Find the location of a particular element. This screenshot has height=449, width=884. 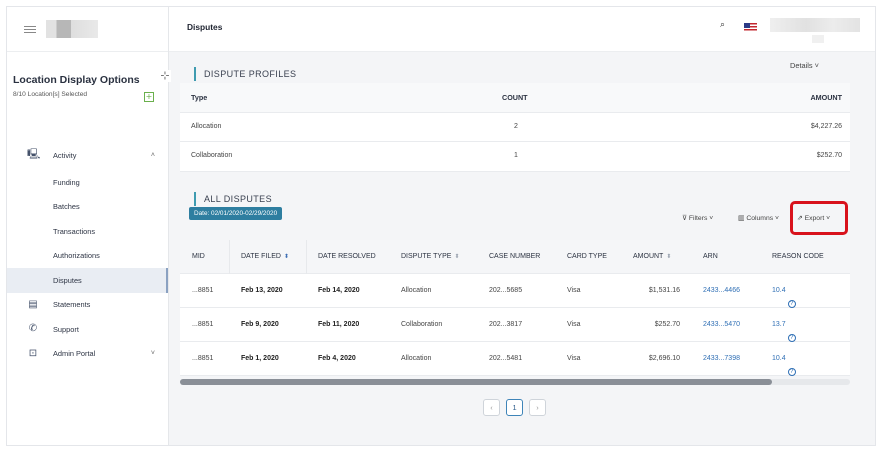

dispute-profiles-heading: DISPUTE PROFILES is located at coordinates (245, 74).